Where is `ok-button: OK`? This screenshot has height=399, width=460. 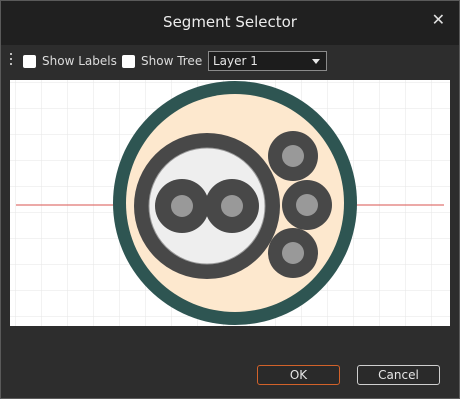 ok-button: OK is located at coordinates (298, 375).